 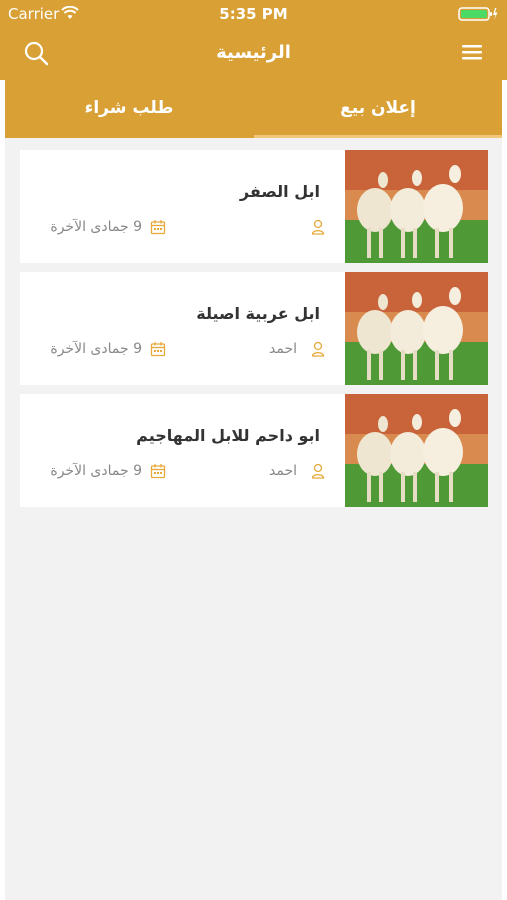 I want to click on tab-purchase-request: طلب شراء, so click(x=129, y=108).